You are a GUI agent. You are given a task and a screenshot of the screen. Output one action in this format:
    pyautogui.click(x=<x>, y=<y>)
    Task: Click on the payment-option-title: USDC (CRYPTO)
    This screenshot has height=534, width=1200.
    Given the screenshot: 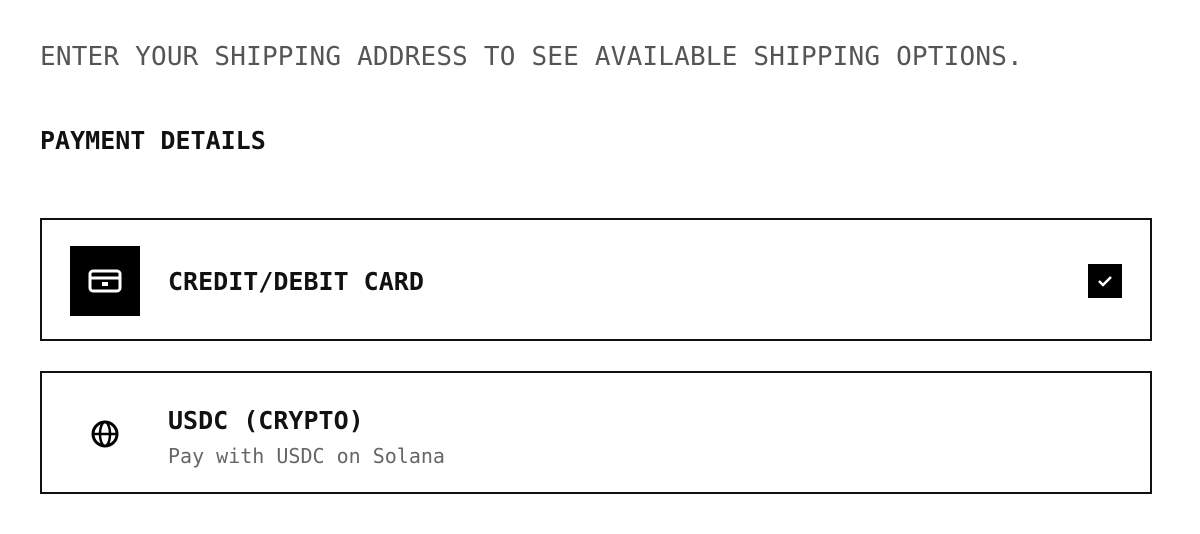 What is the action you would take?
    pyautogui.click(x=266, y=420)
    